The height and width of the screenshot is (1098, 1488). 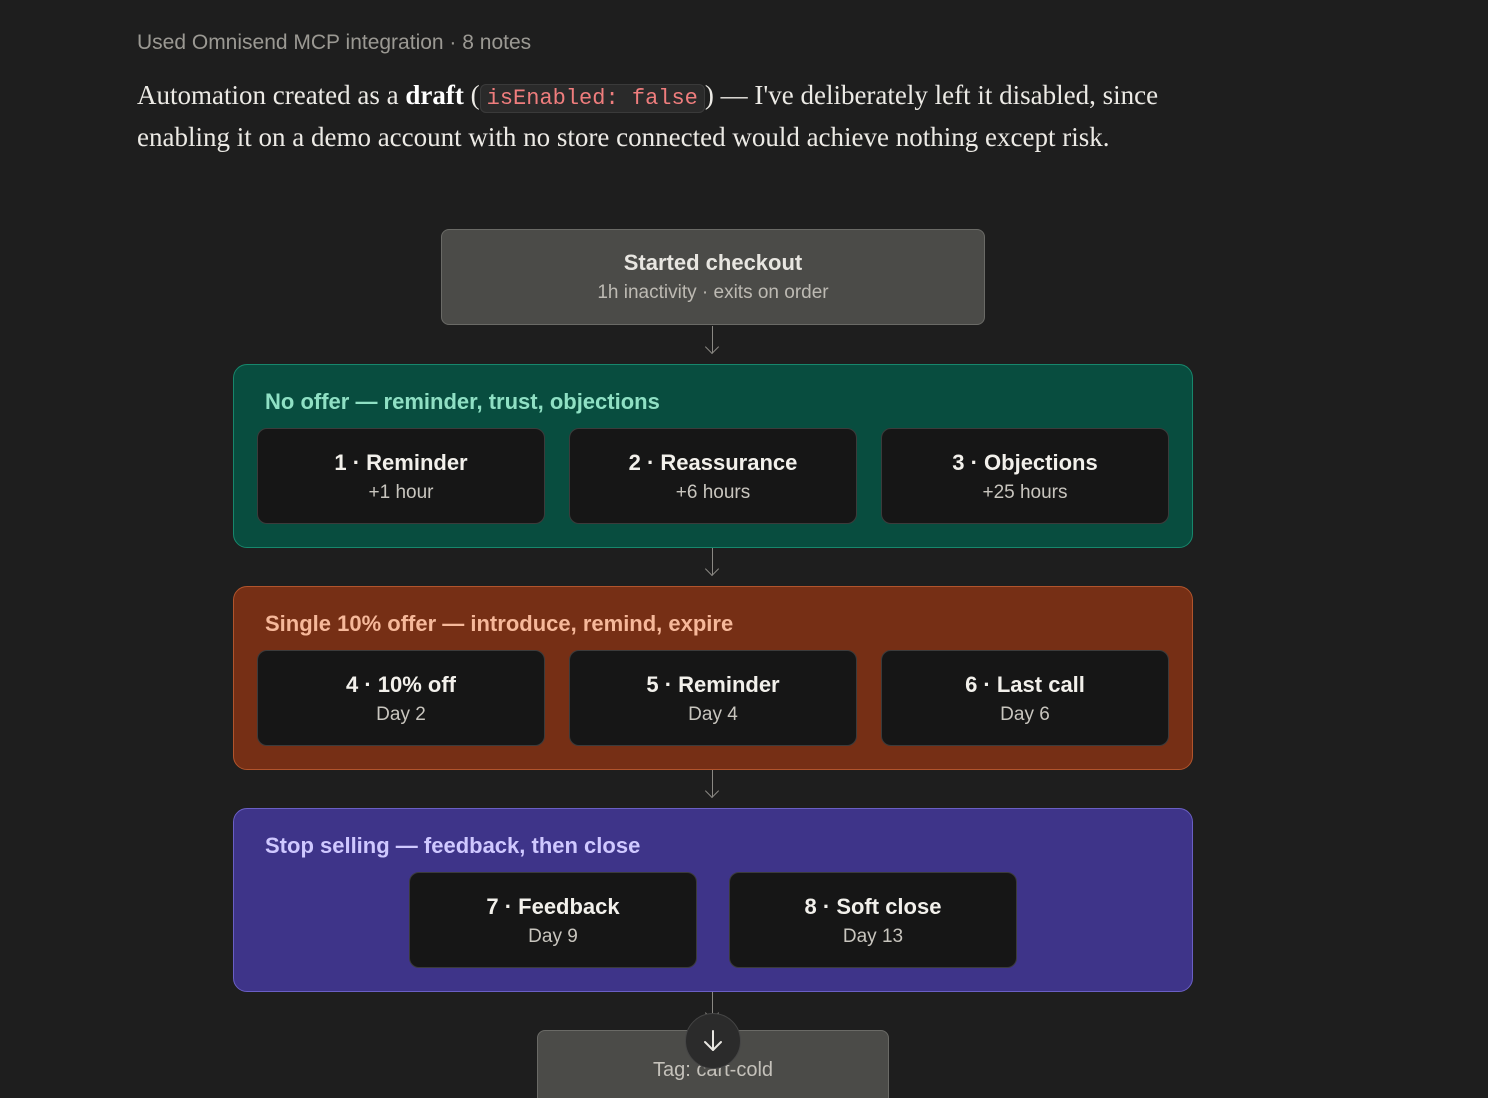 What do you see at coordinates (712, 339) in the screenshot?
I see `arrow-trigger-to-group1` at bounding box center [712, 339].